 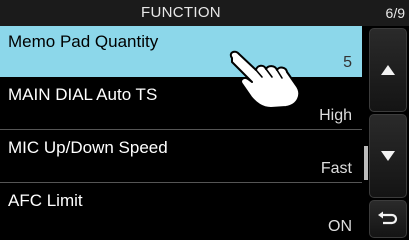 I want to click on menu-item-label: MIC Up/Down Speed, so click(x=88, y=147).